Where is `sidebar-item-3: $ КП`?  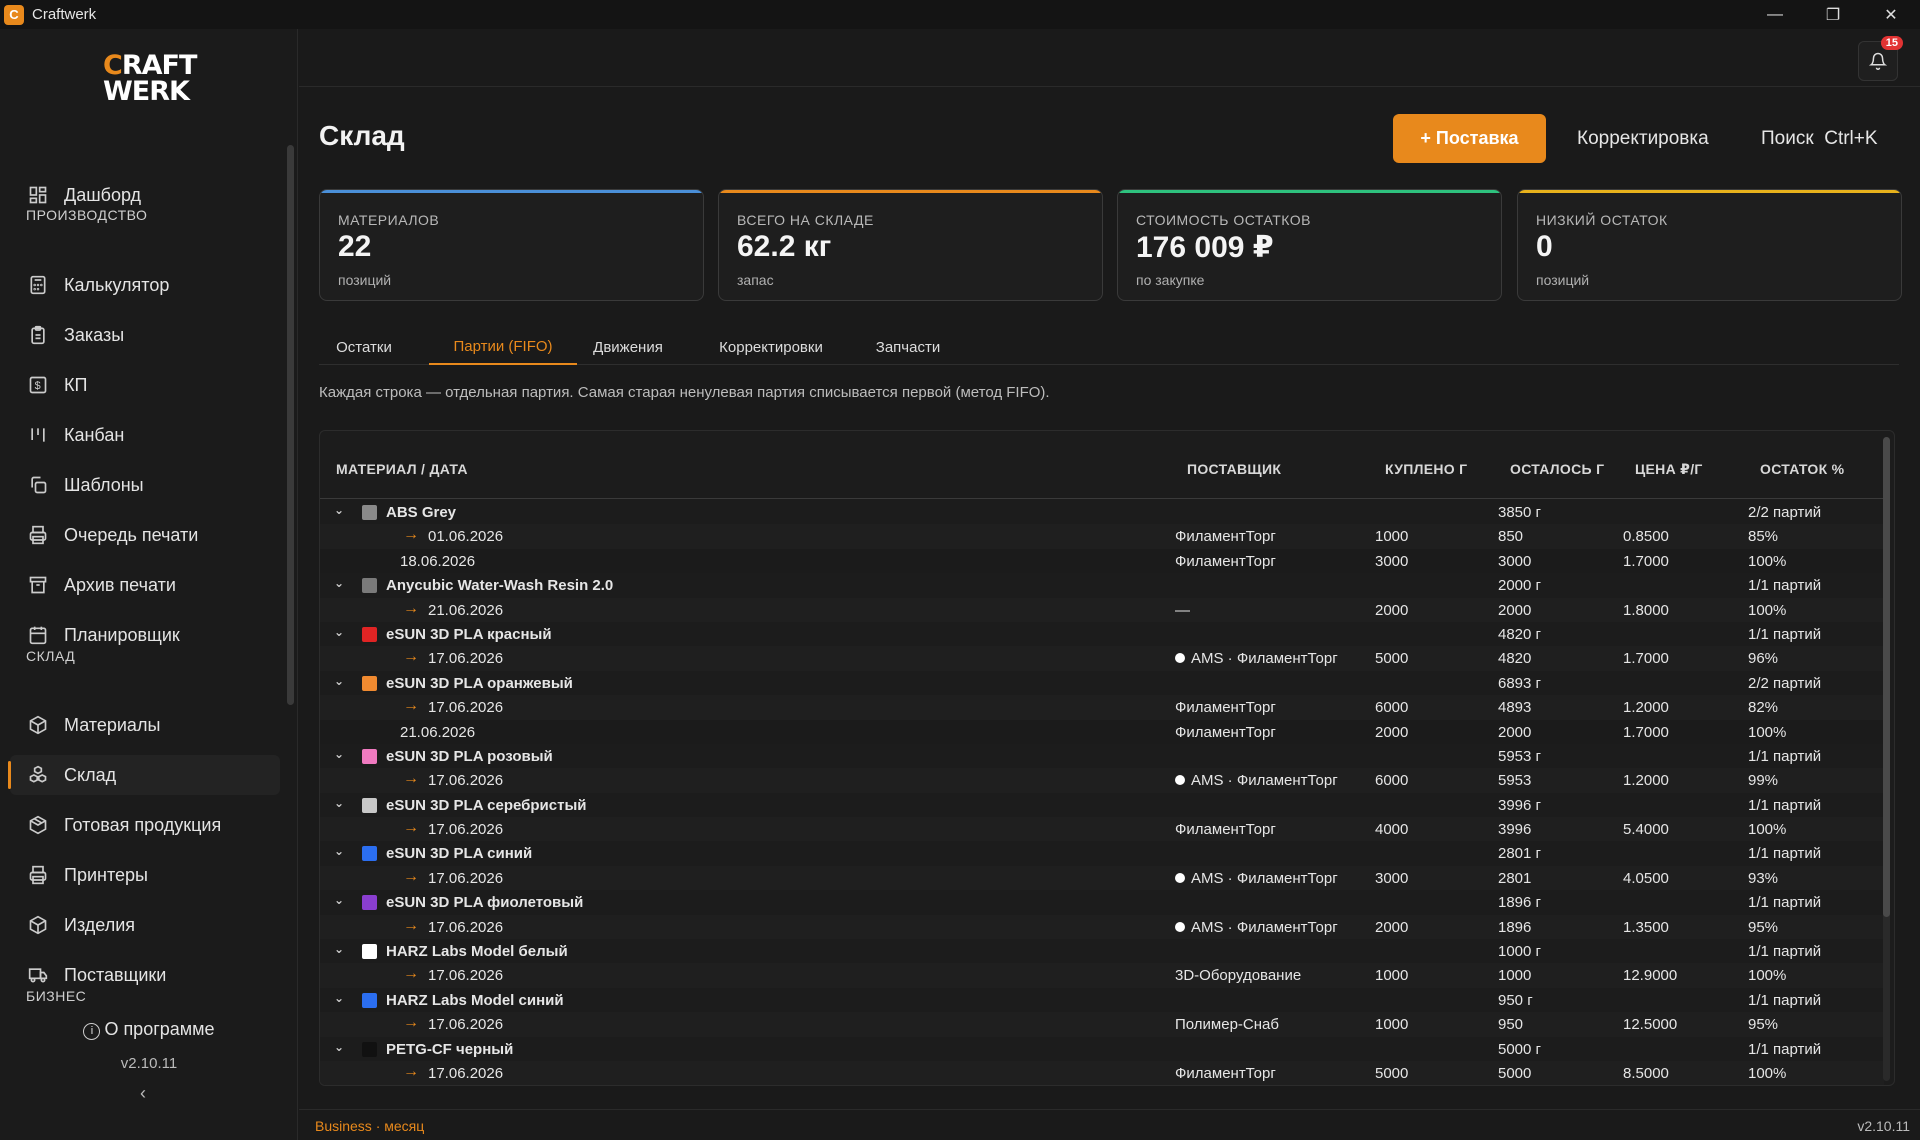
sidebar-item-3: $ КП is located at coordinates (145, 385).